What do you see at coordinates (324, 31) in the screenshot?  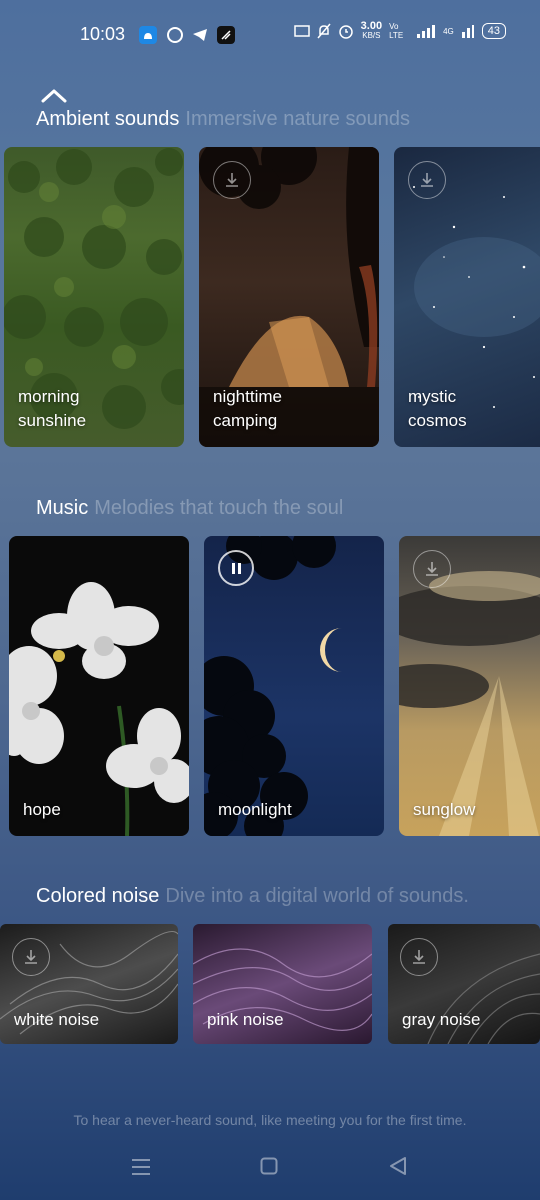 I see `mute-icon` at bounding box center [324, 31].